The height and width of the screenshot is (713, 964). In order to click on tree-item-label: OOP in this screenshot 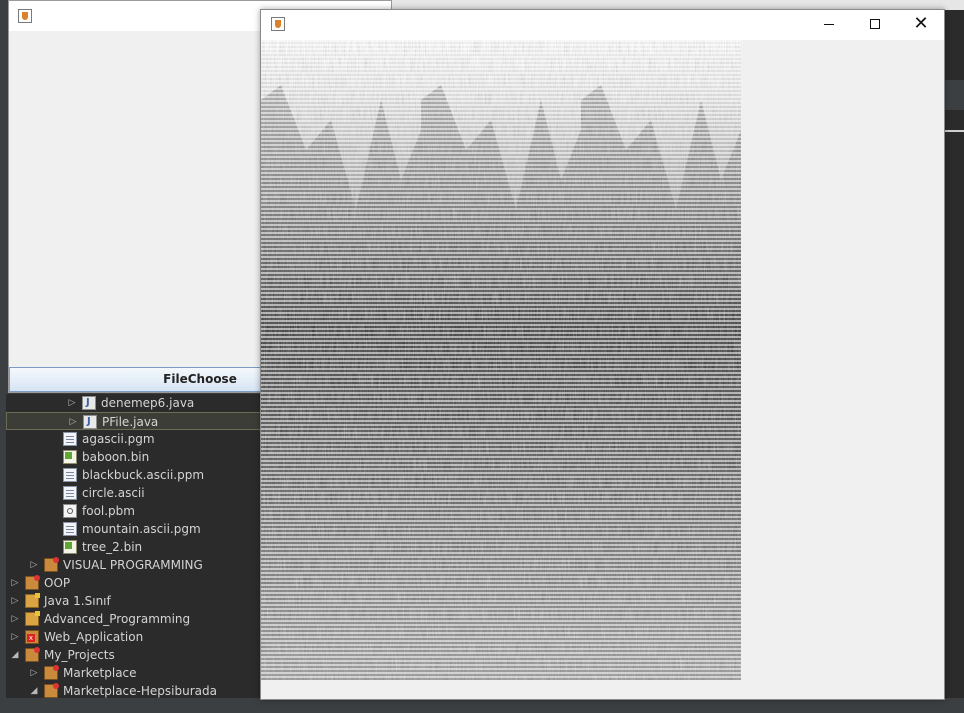, I will do `click(57, 583)`.